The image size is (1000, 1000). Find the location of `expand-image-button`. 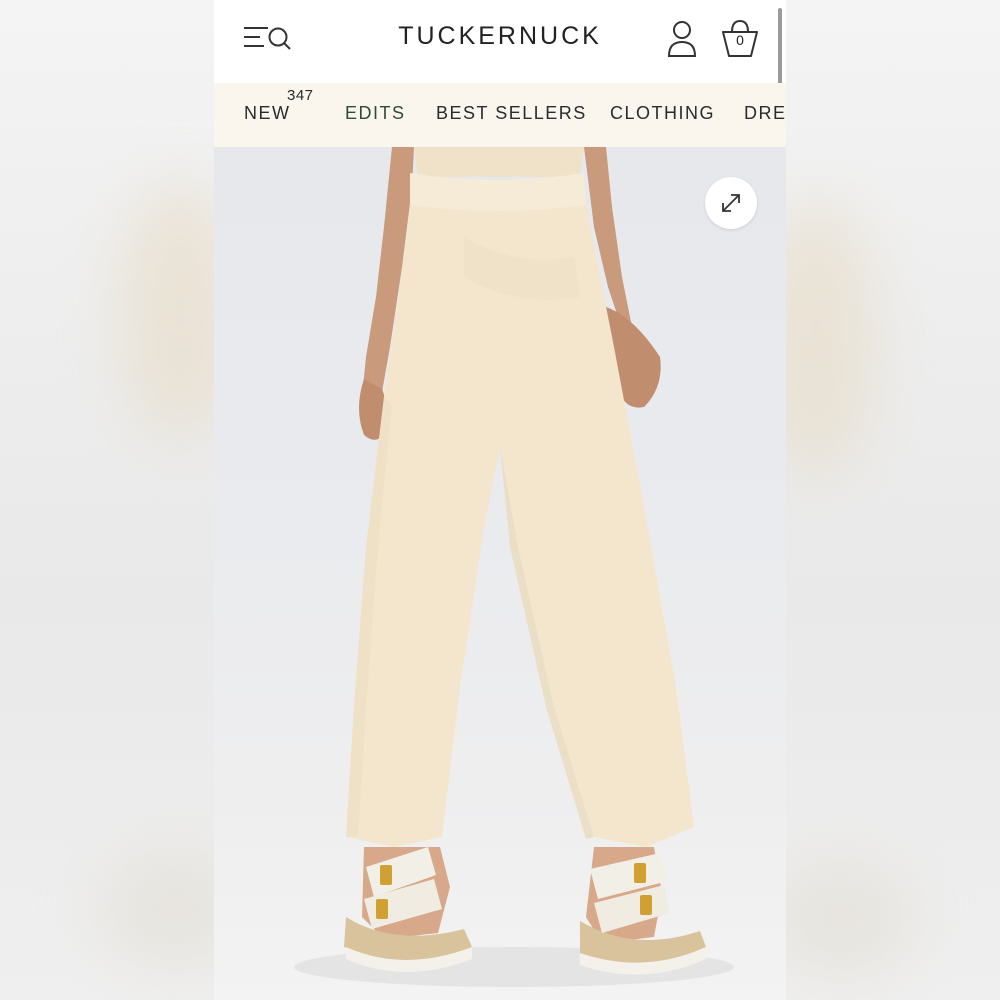

expand-image-button is located at coordinates (731, 203).